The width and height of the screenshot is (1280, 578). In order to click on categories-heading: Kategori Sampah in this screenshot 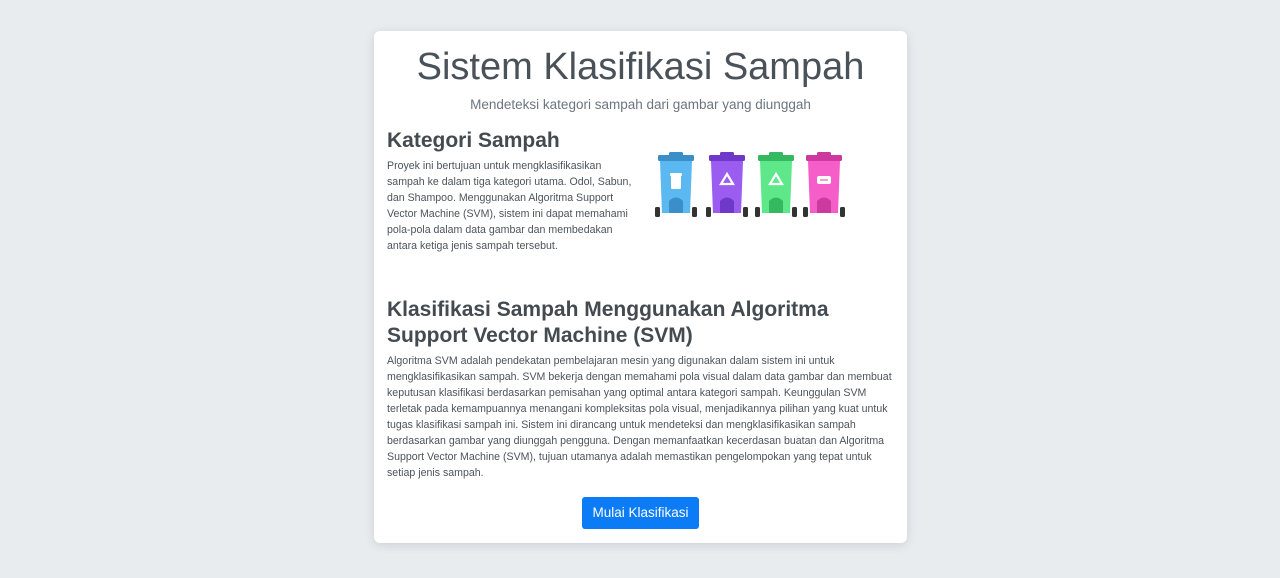, I will do `click(473, 140)`.